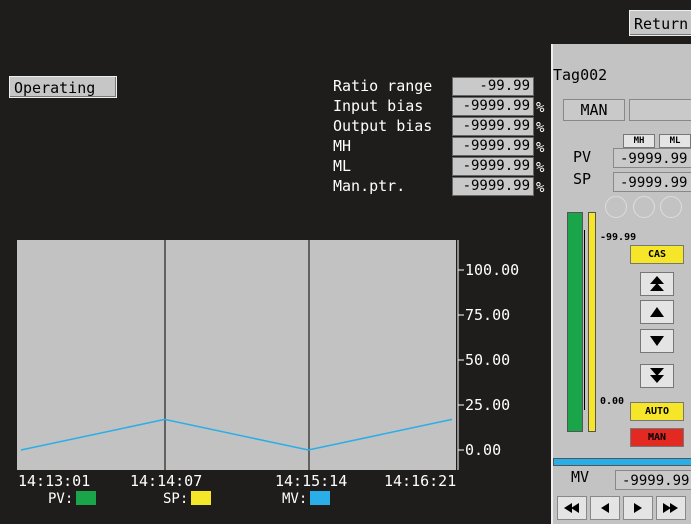 Image resolution: width=691 pixels, height=524 pixels. What do you see at coordinates (483, 450) in the screenshot?
I see `y-tick-label-4: 0.00` at bounding box center [483, 450].